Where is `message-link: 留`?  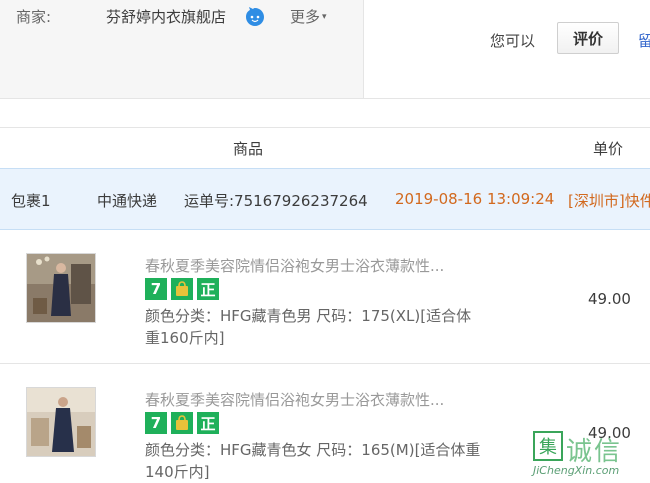 message-link: 留 is located at coordinates (644, 40).